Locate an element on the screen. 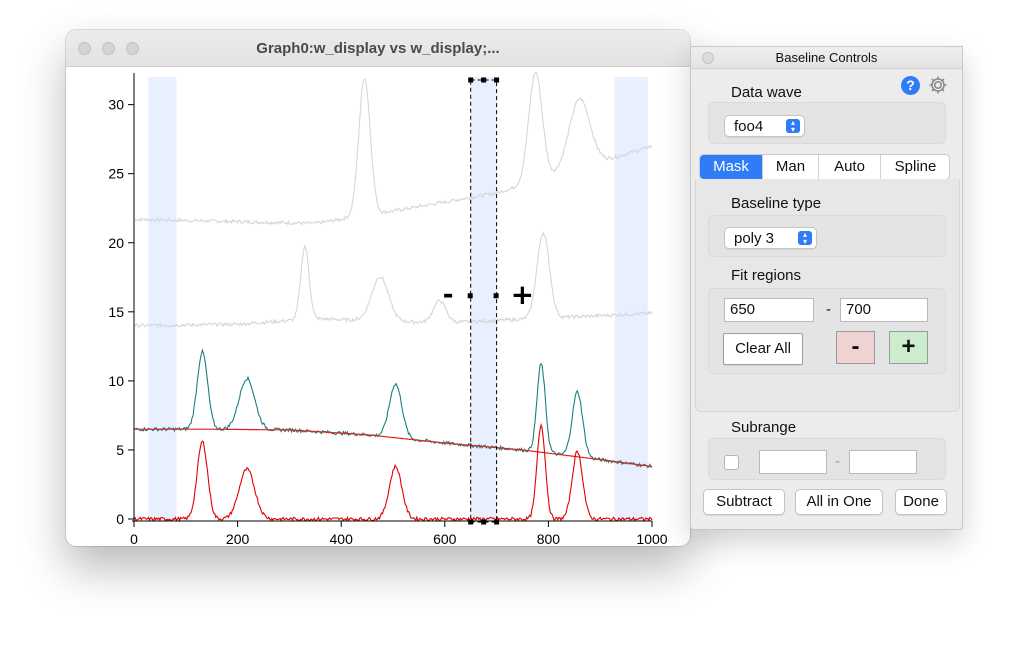 This screenshot has height=648, width=1024. subrange-to-input is located at coordinates (883, 462).